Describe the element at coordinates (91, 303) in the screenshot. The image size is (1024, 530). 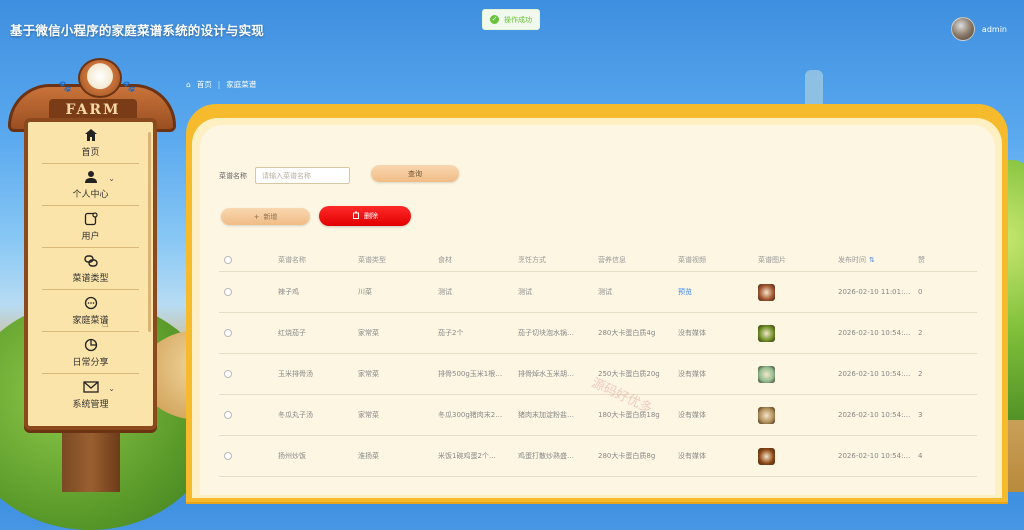
I see `chat-bubble-icon` at that location.